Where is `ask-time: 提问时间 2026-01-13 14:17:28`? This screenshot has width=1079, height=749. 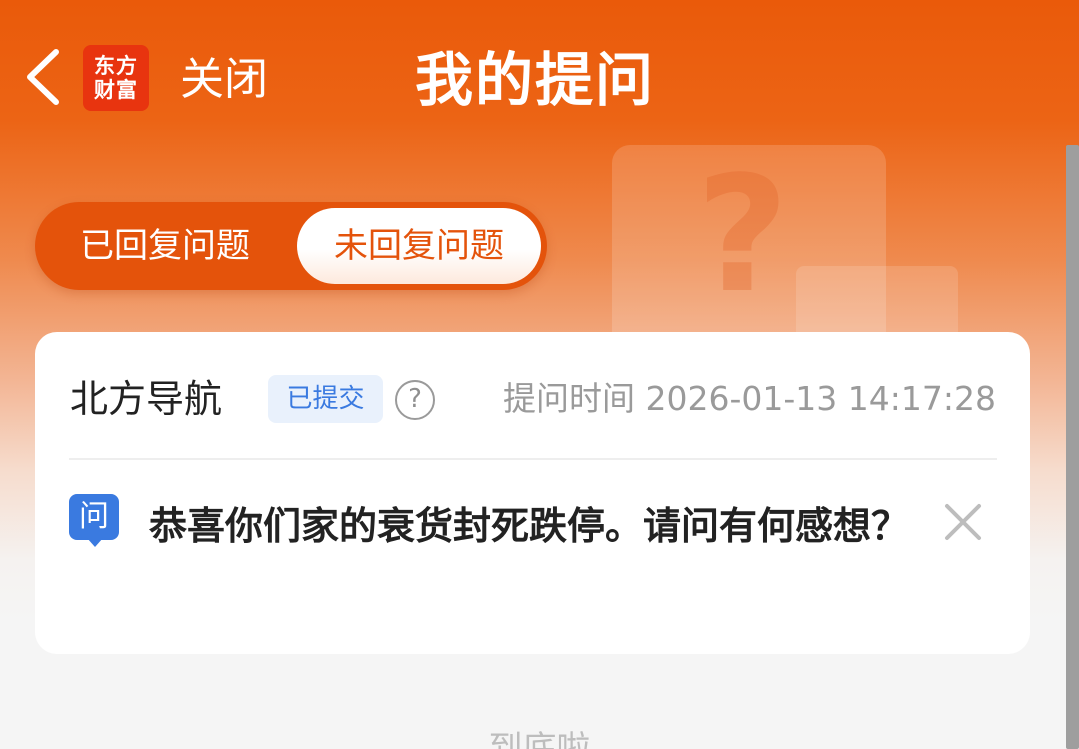 ask-time: 提问时间 2026-01-13 14:17:28 is located at coordinates (749, 399).